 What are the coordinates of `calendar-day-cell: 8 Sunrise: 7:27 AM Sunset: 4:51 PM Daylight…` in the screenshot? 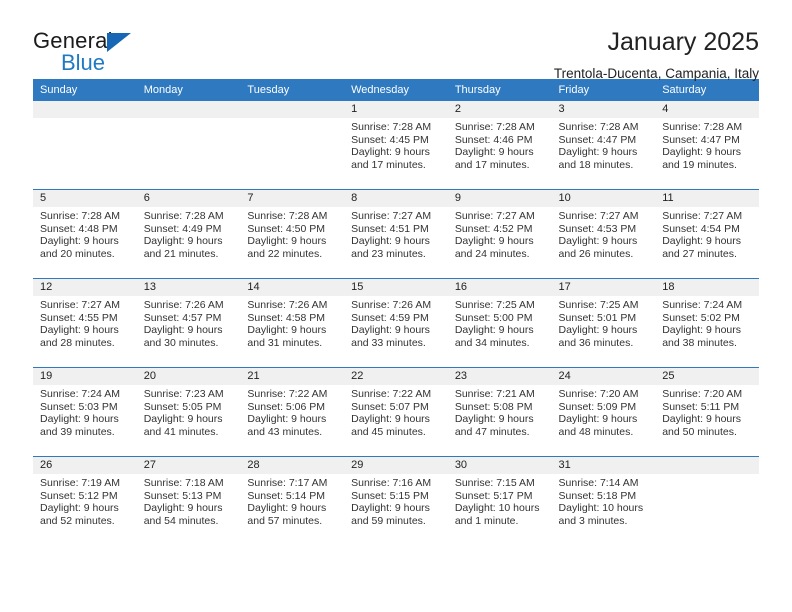 It's located at (396, 234).